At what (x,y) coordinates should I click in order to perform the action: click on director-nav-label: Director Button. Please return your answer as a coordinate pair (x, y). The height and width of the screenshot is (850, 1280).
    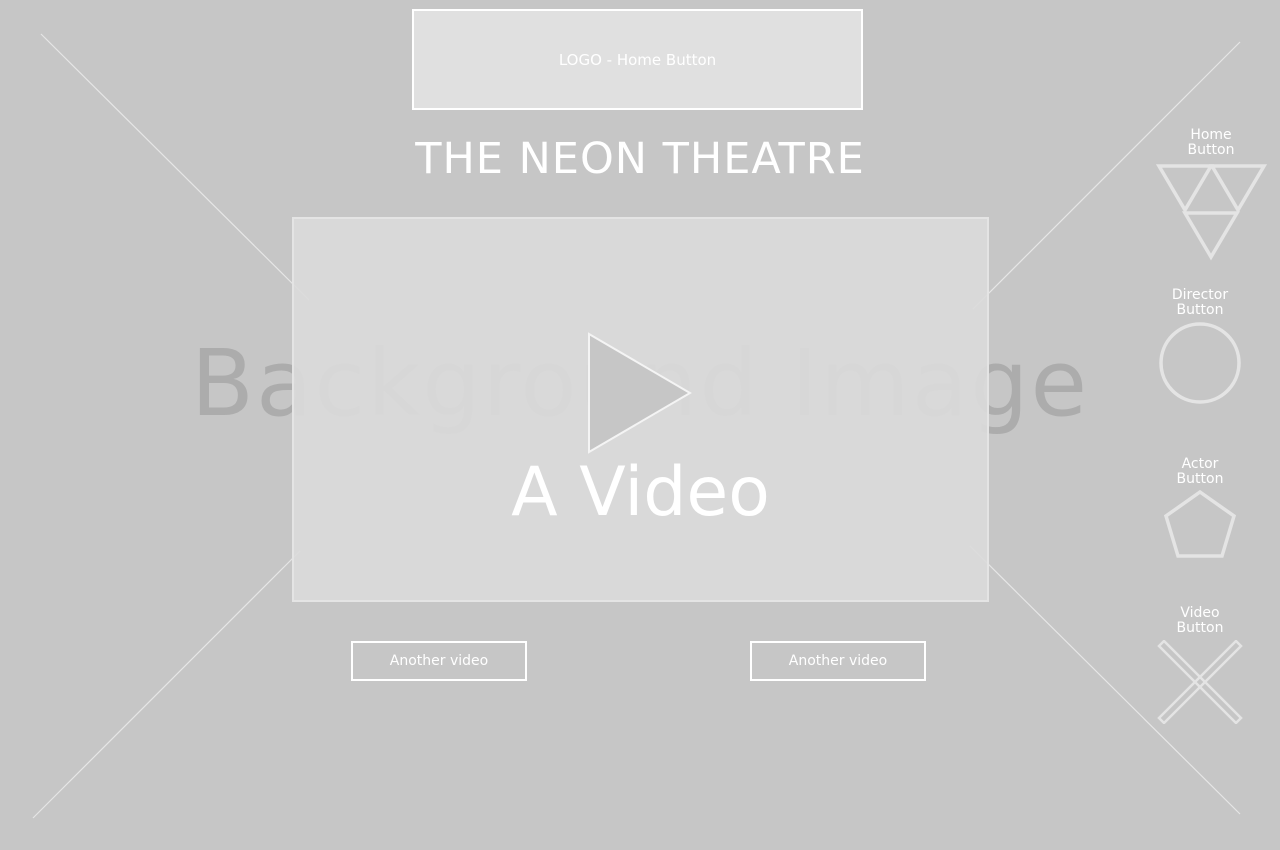
    Looking at the image, I should click on (1200, 303).